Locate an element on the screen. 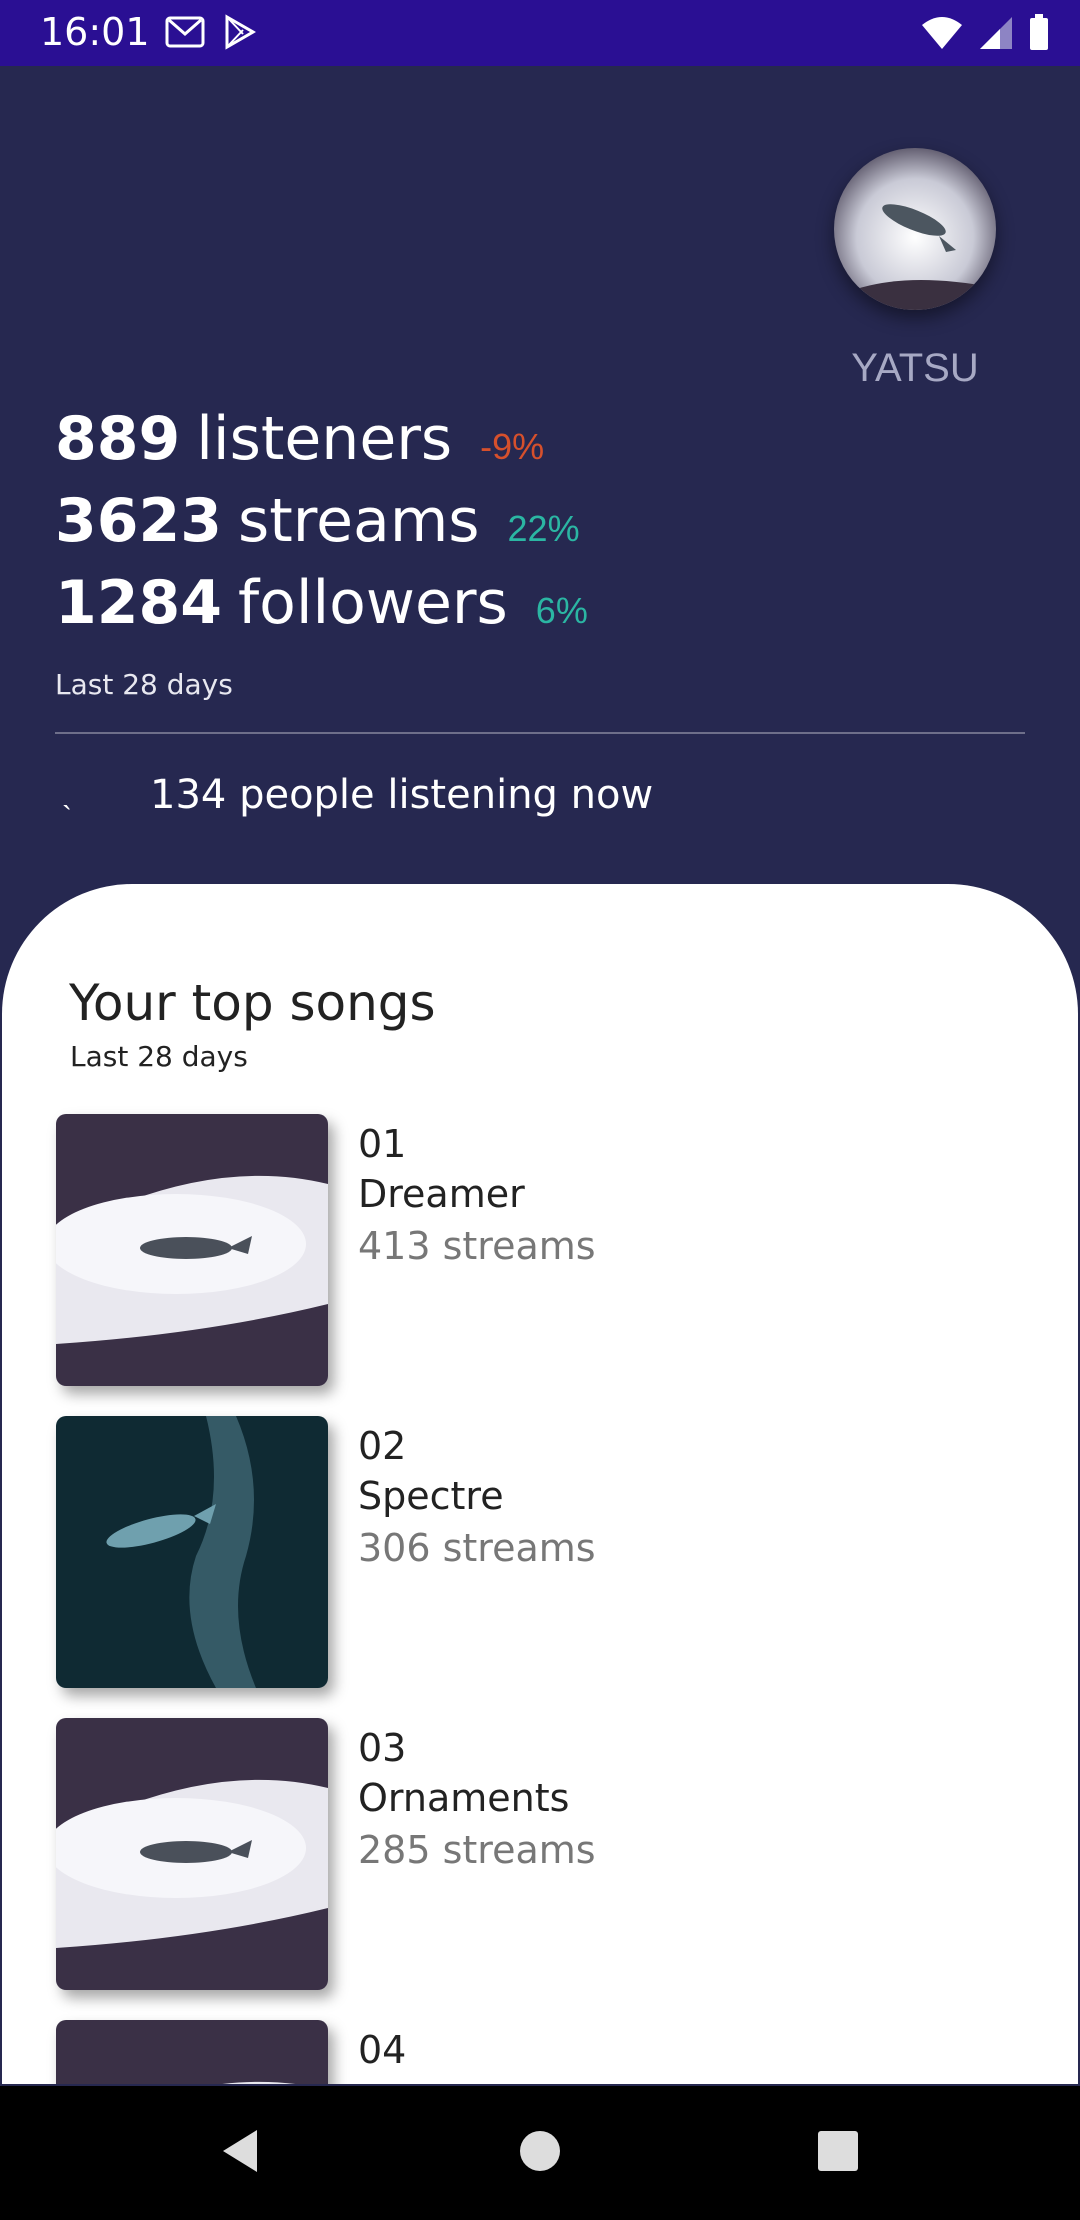  song-streams: 306 streams is located at coordinates (477, 1548).